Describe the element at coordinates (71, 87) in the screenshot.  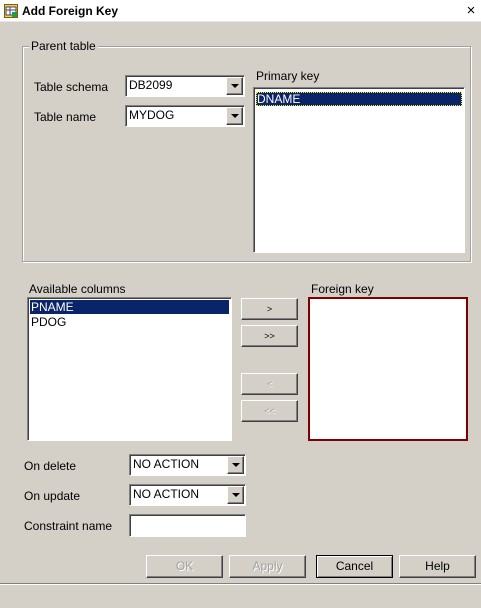
I see `table-schema-label: Table schema` at that location.